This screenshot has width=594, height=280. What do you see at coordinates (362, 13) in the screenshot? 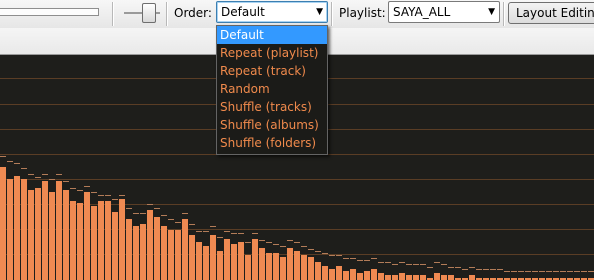
I see `playlist-label: Playlist:` at bounding box center [362, 13].